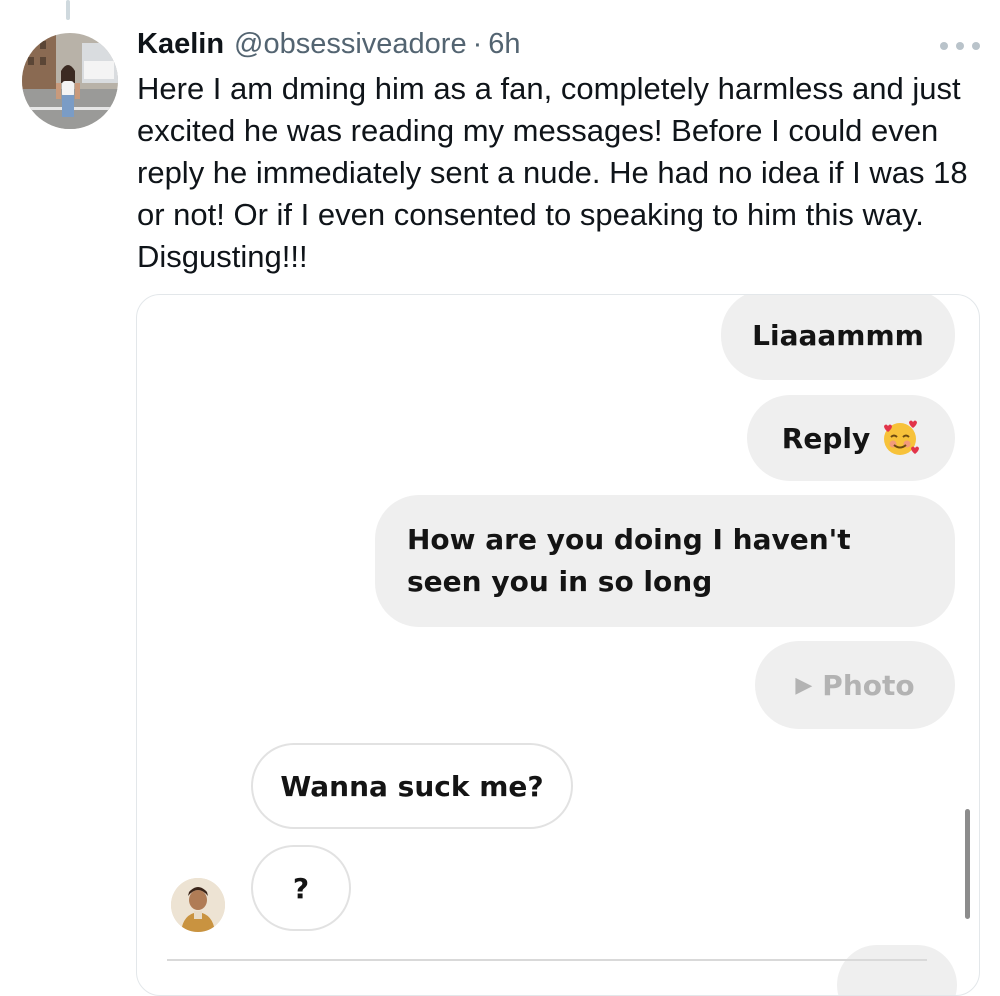  Describe the element at coordinates (897, 970) in the screenshot. I see `dm-partial-bubble` at that location.